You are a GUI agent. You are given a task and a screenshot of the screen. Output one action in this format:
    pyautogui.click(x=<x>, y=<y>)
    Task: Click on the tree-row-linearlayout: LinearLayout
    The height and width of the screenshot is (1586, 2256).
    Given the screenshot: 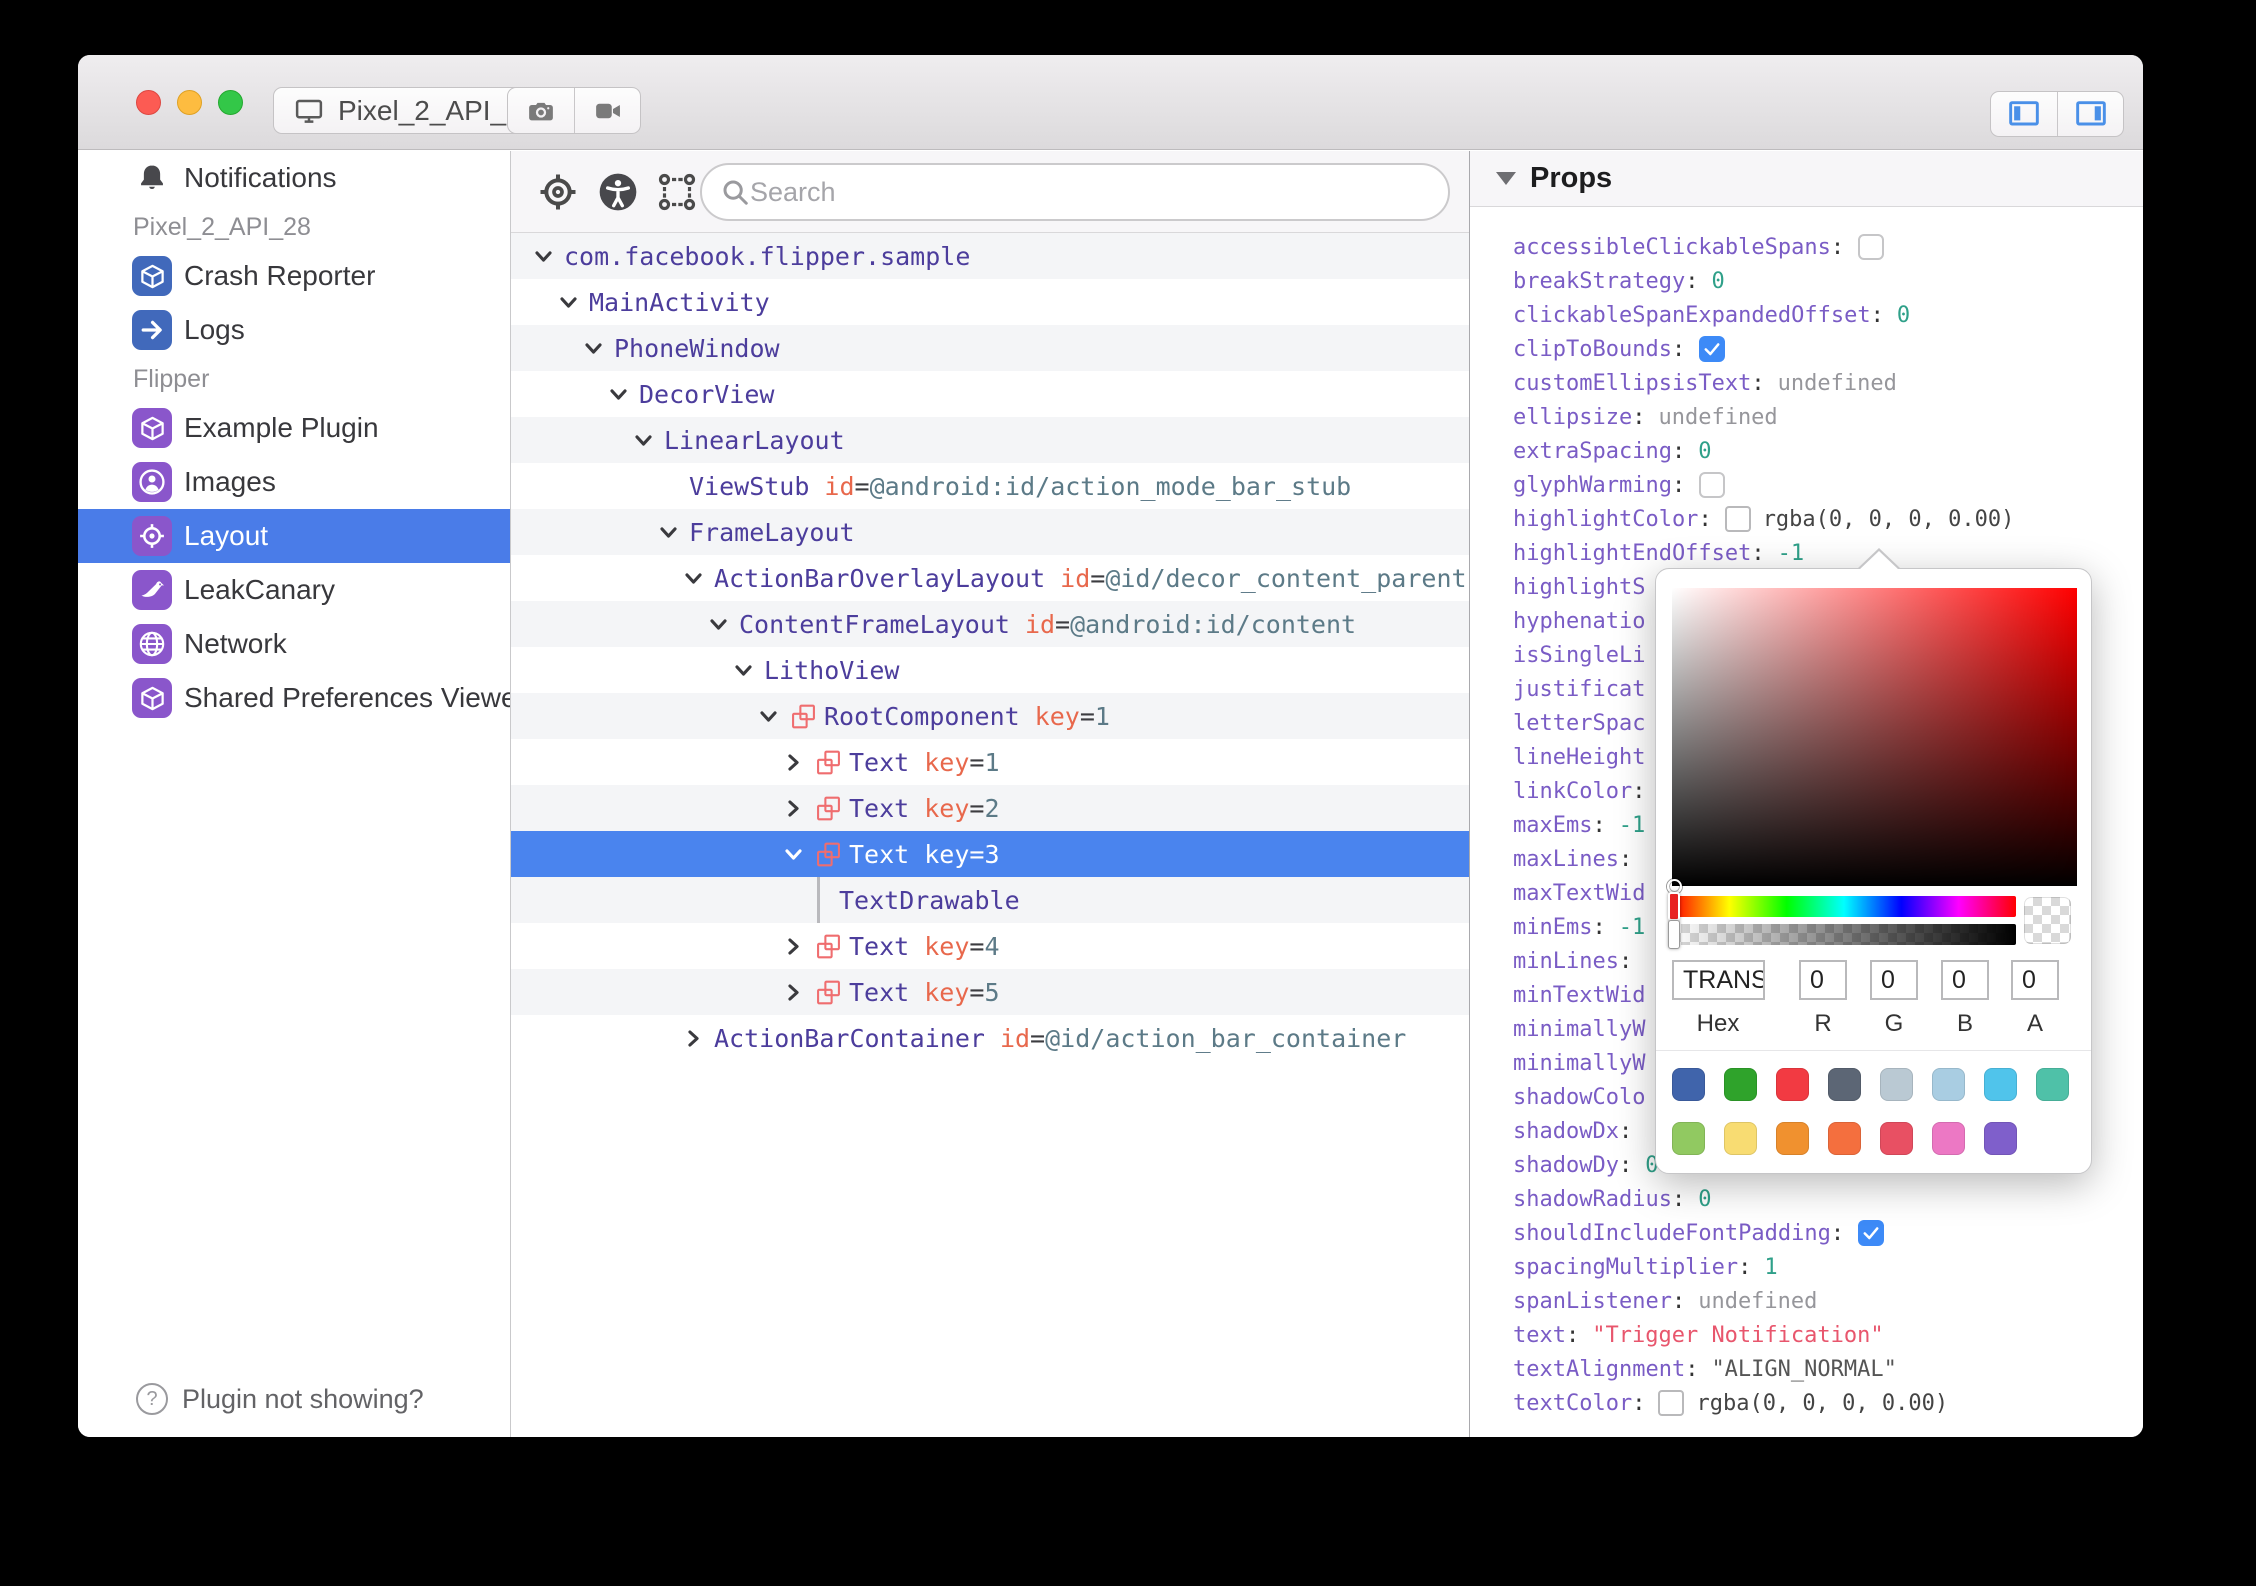 What is the action you would take?
    pyautogui.click(x=990, y=440)
    